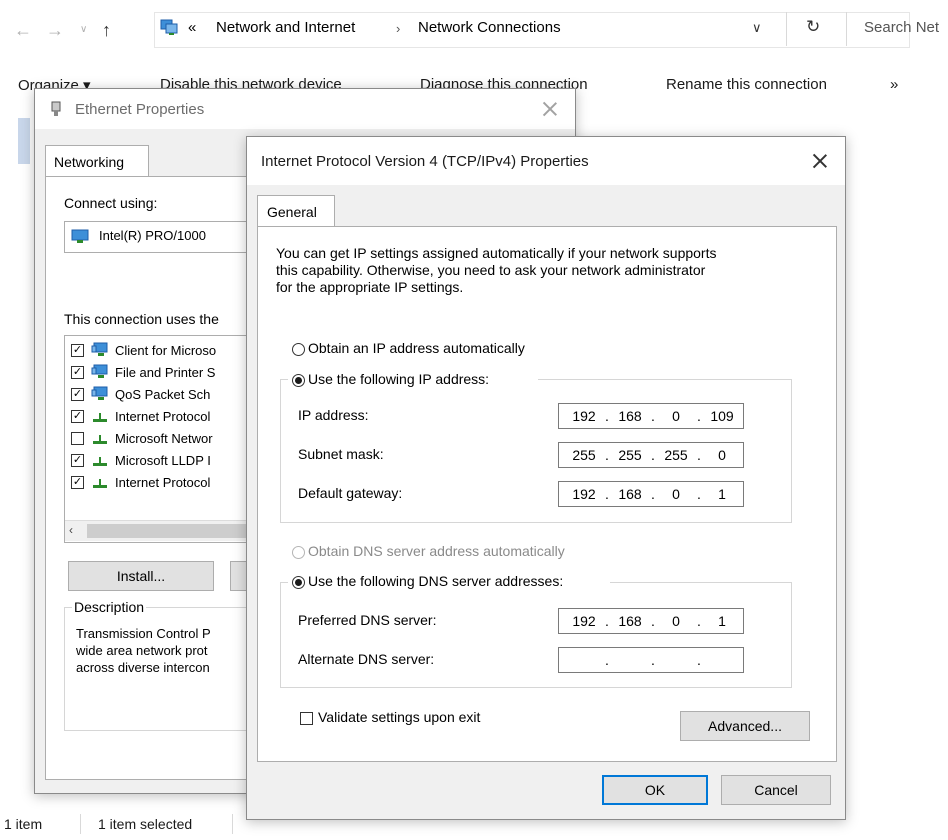  What do you see at coordinates (97, 161) in the screenshot?
I see `tab-networking: Networking` at bounding box center [97, 161].